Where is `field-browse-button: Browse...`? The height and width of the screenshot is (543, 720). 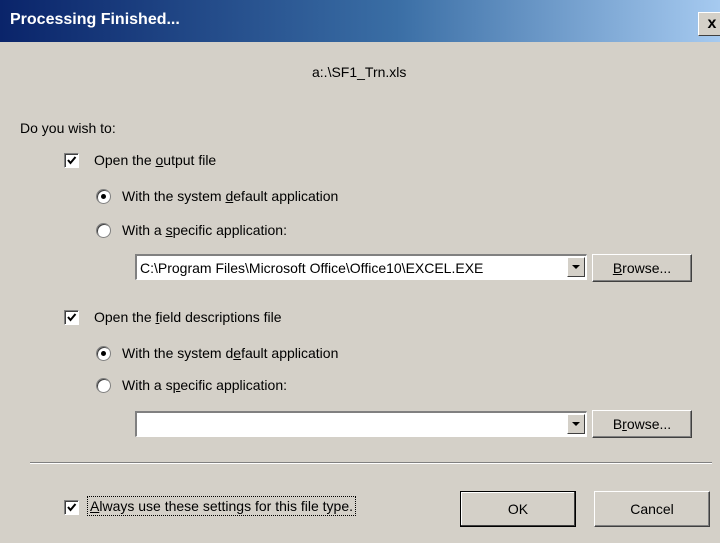 field-browse-button: Browse... is located at coordinates (642, 424).